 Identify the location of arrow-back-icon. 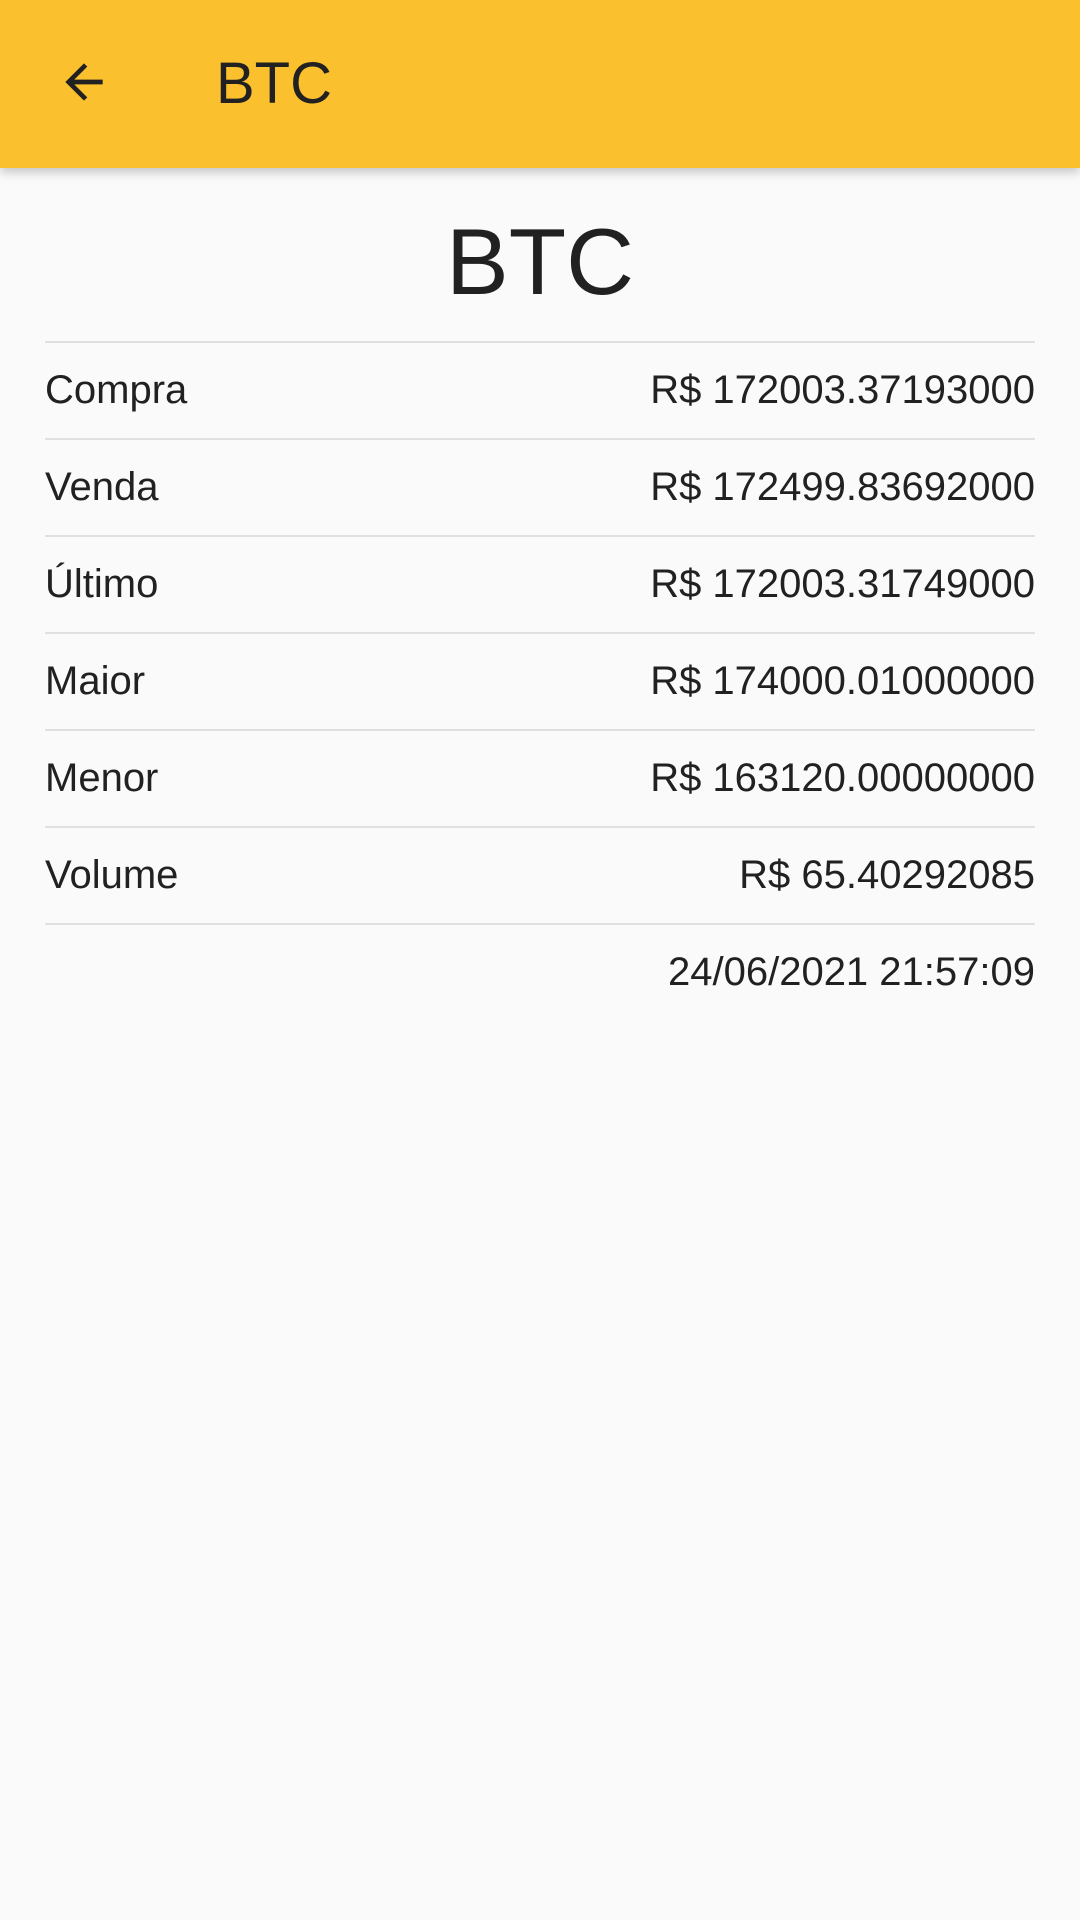
(84, 84).